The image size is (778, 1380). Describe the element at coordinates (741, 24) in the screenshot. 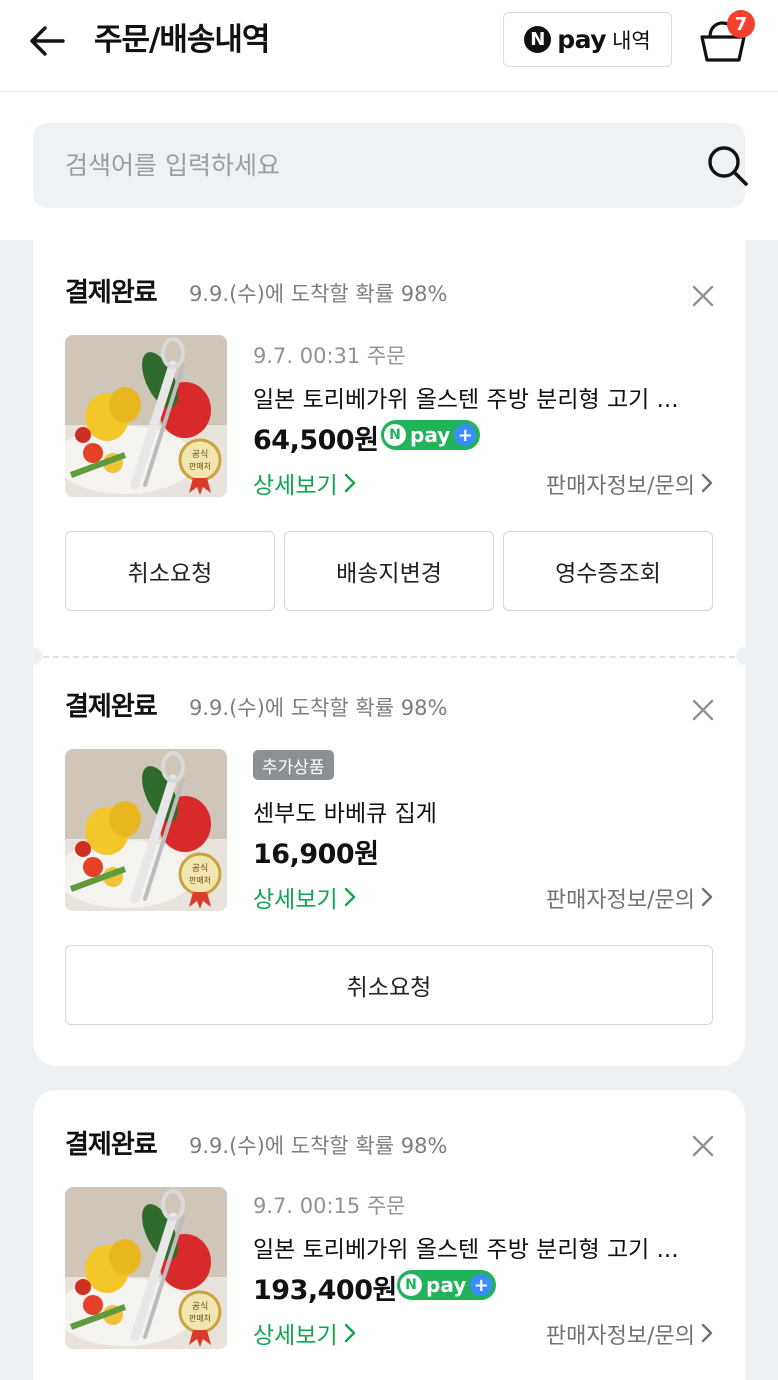

I see `cart-count-badge: 7` at that location.